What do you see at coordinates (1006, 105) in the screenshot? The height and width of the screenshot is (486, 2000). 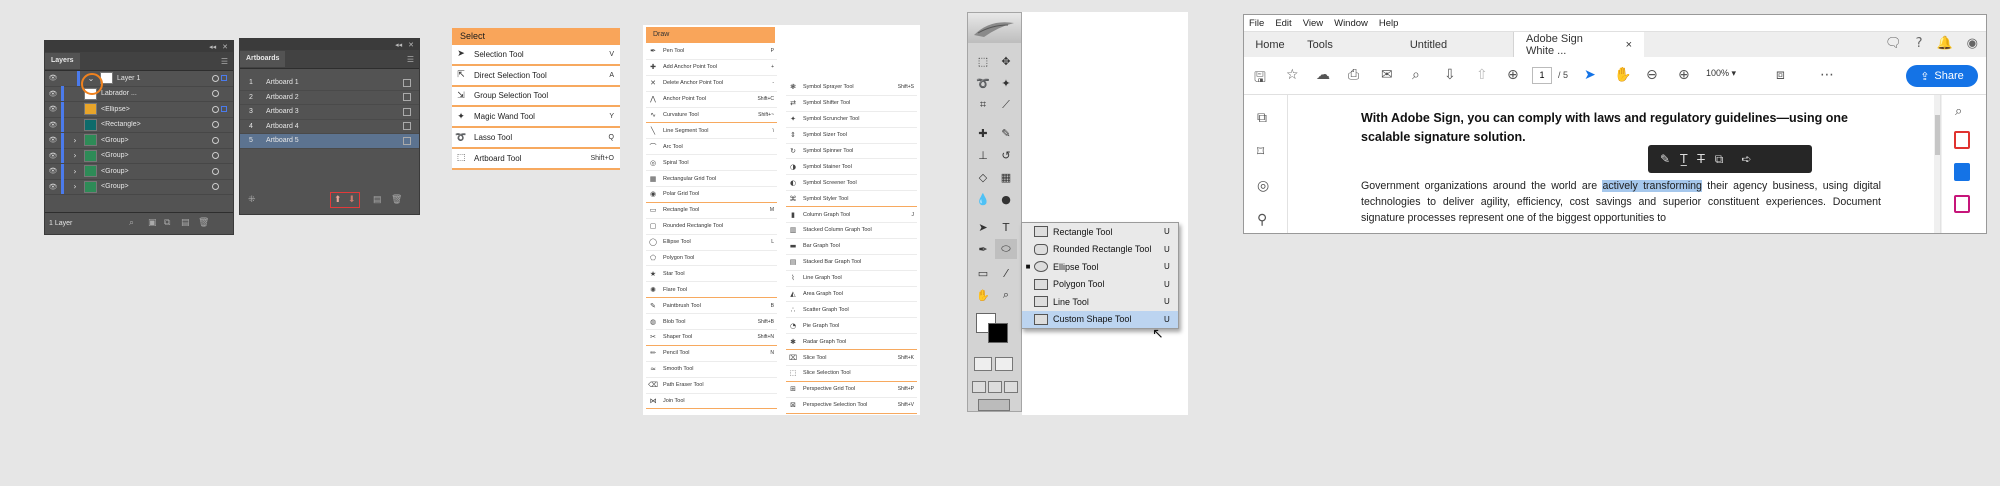 I see `slice-tool-icon: ⟋` at bounding box center [1006, 105].